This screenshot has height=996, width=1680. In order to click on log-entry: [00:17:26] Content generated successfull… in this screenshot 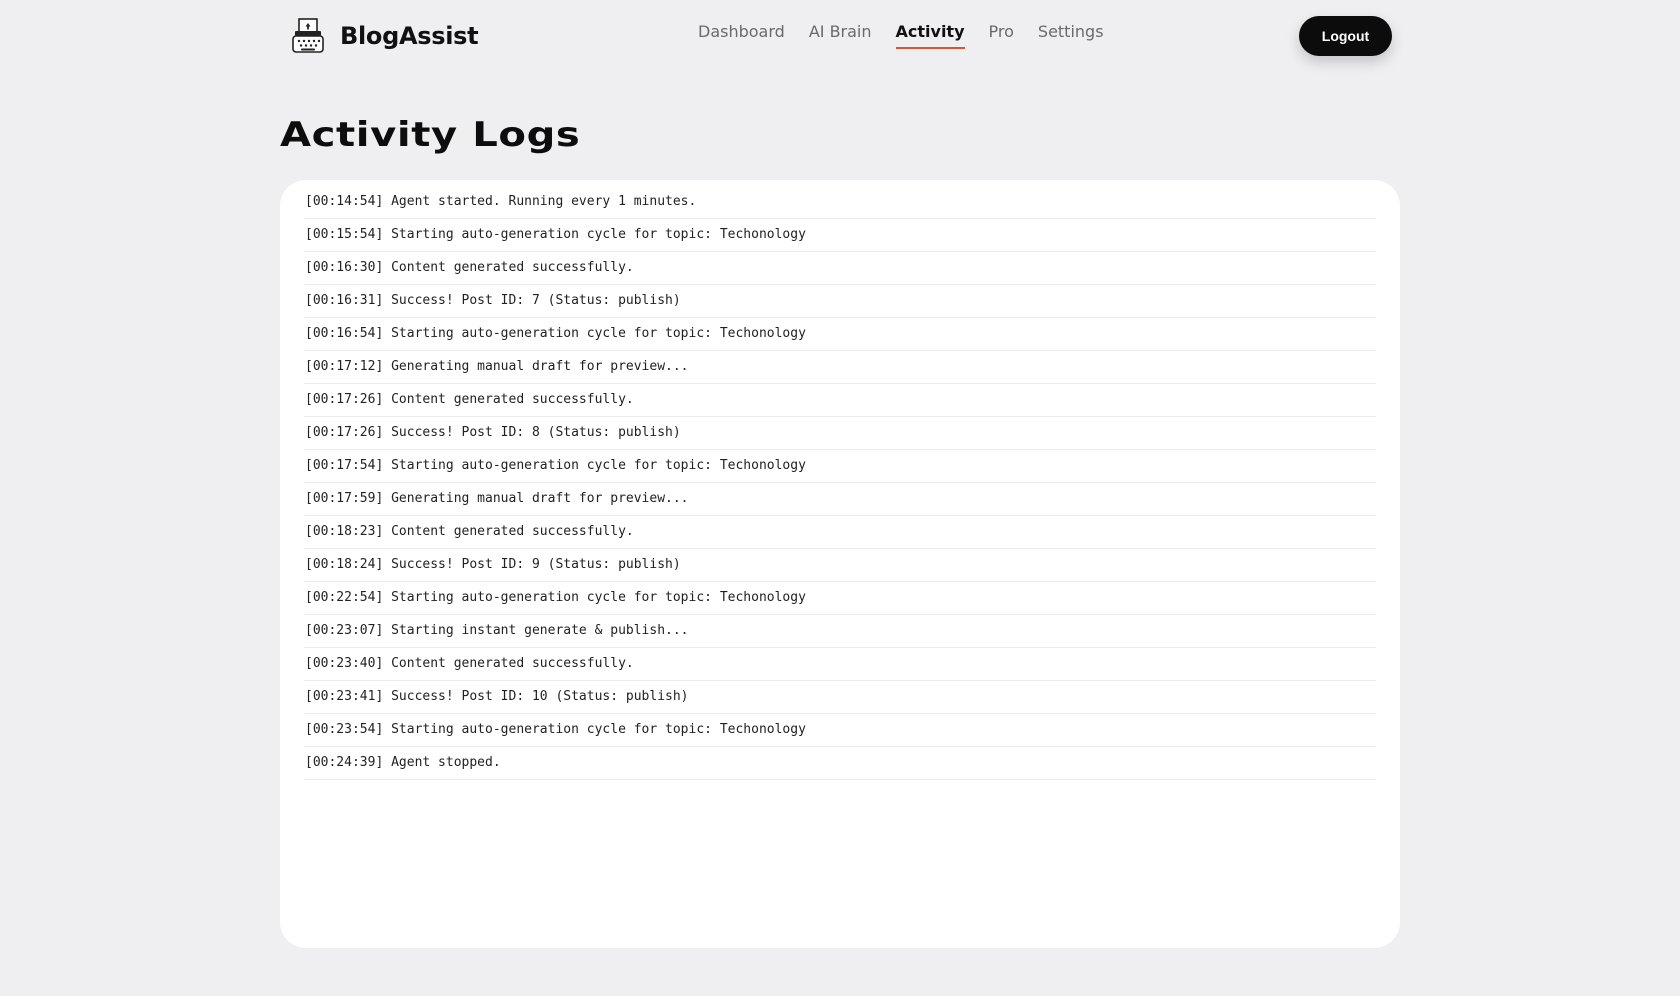, I will do `click(840, 400)`.